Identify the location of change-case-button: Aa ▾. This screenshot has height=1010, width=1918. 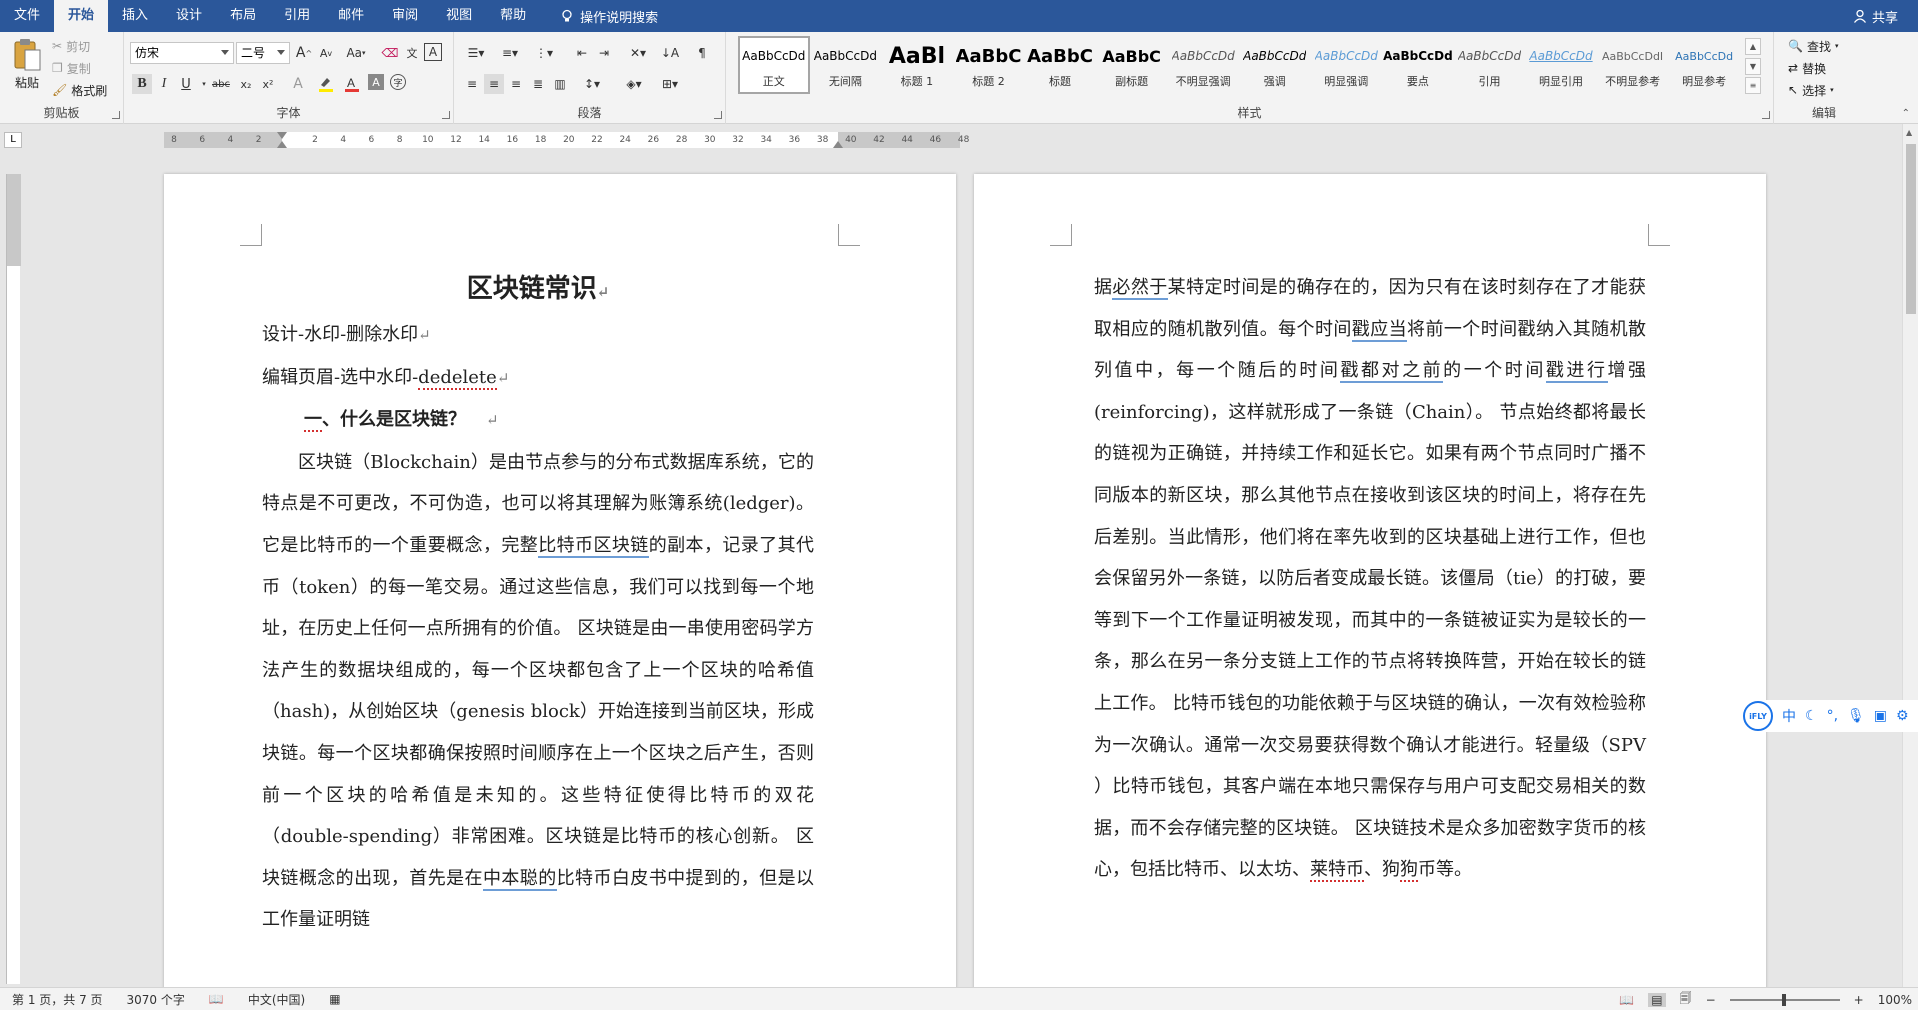
(356, 53).